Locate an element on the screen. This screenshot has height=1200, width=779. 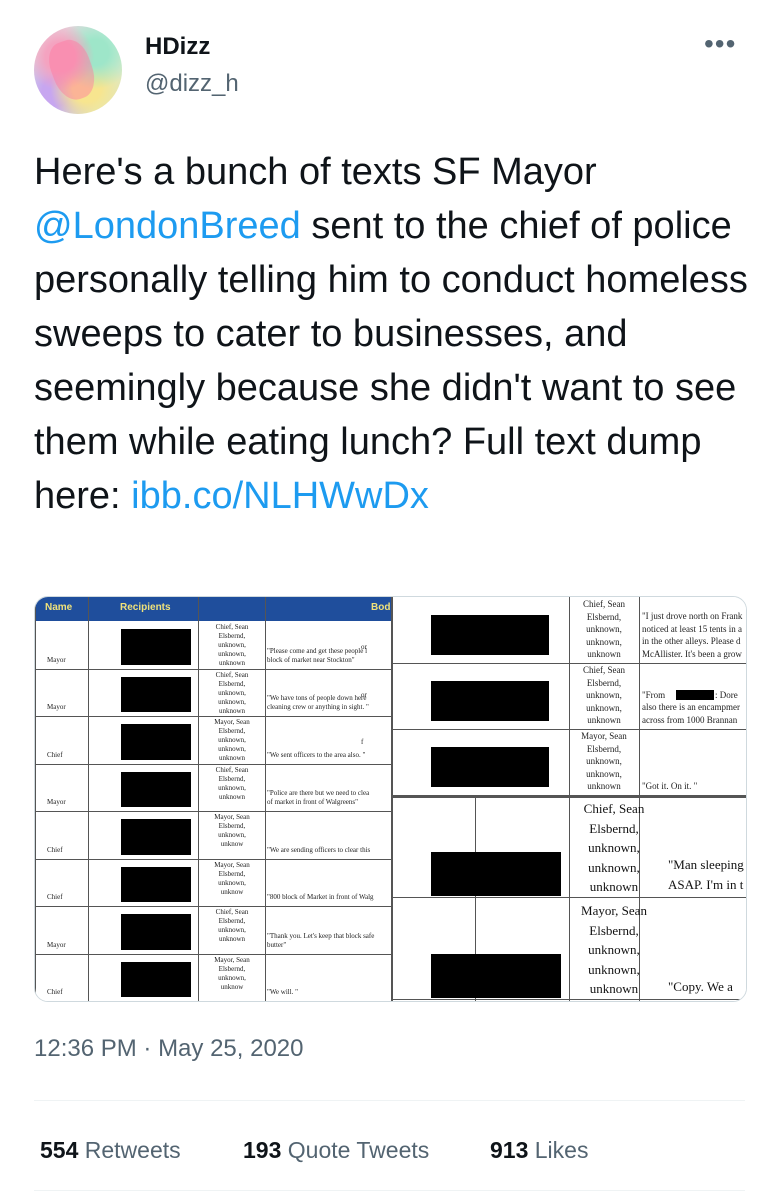
body-line: "We are sending officers to clear this is located at coordinates (319, 849).